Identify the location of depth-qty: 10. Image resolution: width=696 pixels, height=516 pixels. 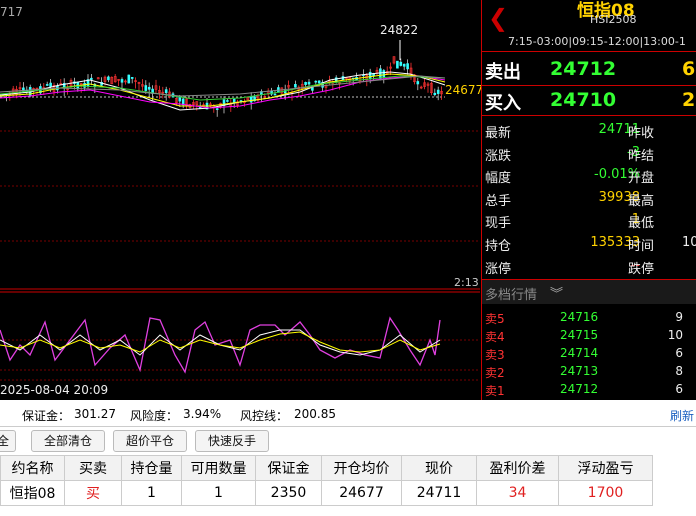
(675, 335).